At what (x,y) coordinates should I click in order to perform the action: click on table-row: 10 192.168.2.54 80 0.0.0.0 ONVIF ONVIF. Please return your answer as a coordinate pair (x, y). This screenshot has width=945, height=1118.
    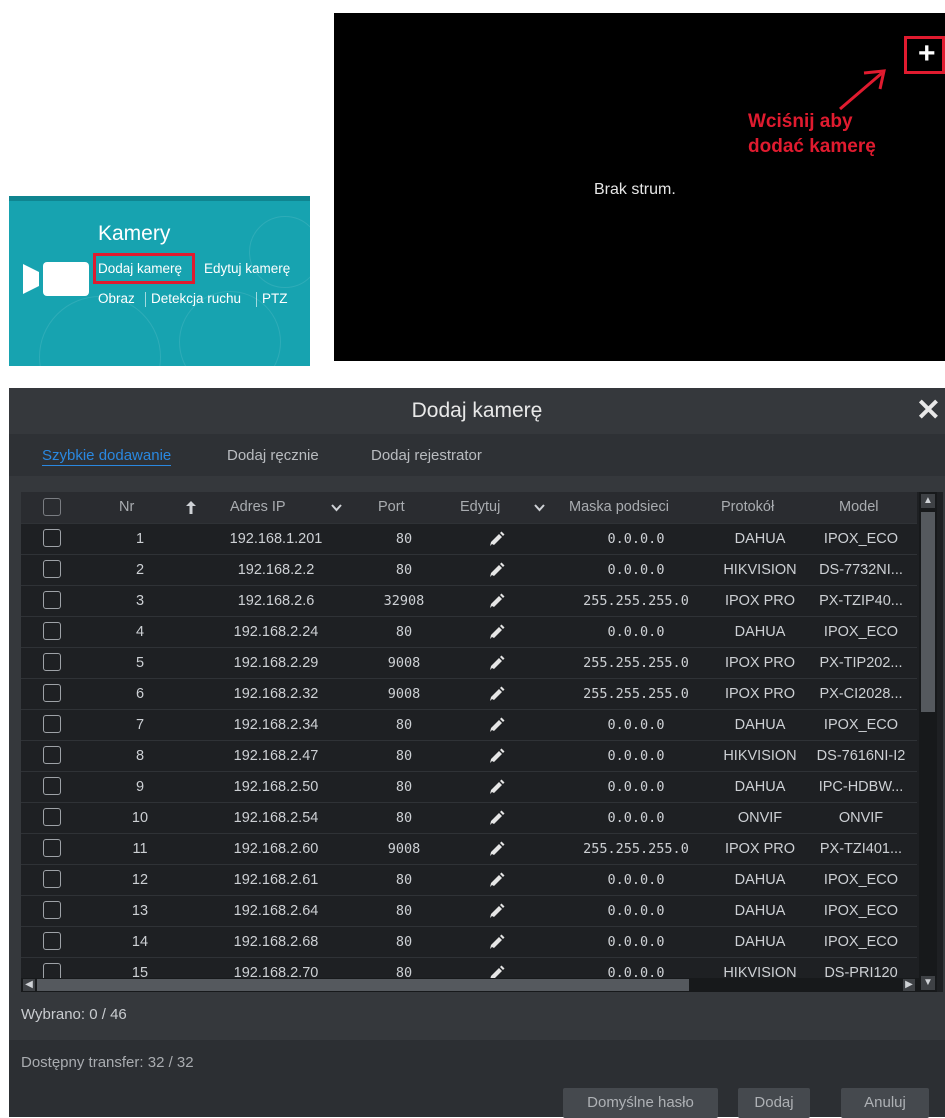
    Looking at the image, I should click on (469, 817).